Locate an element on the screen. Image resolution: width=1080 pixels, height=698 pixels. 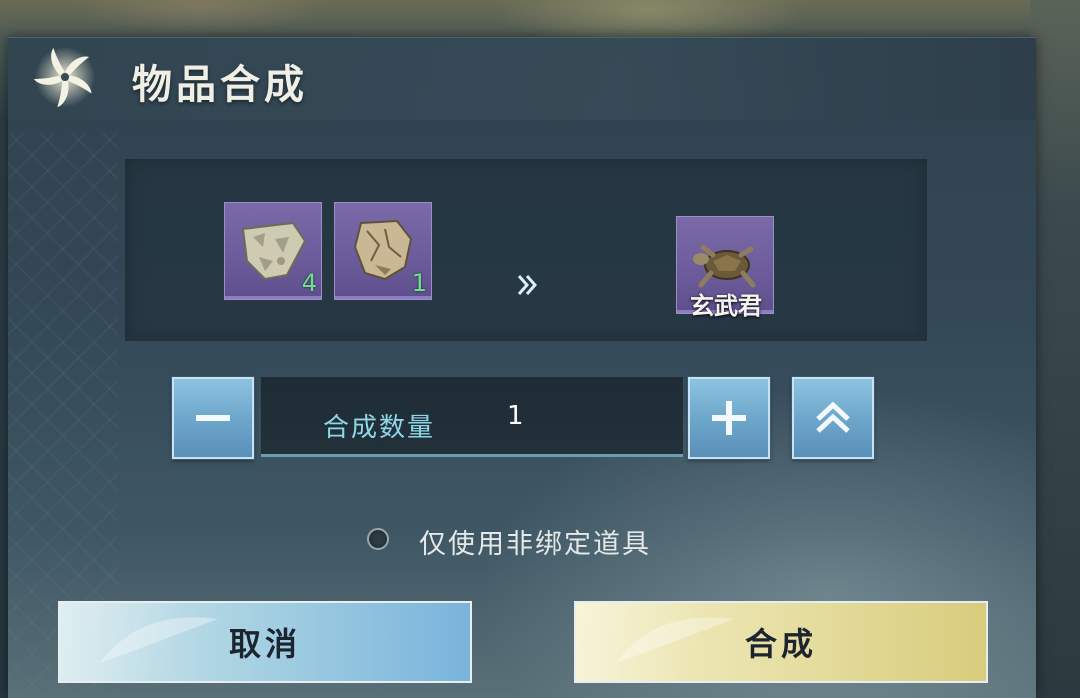
double-chevron-right-icon is located at coordinates (527, 285).